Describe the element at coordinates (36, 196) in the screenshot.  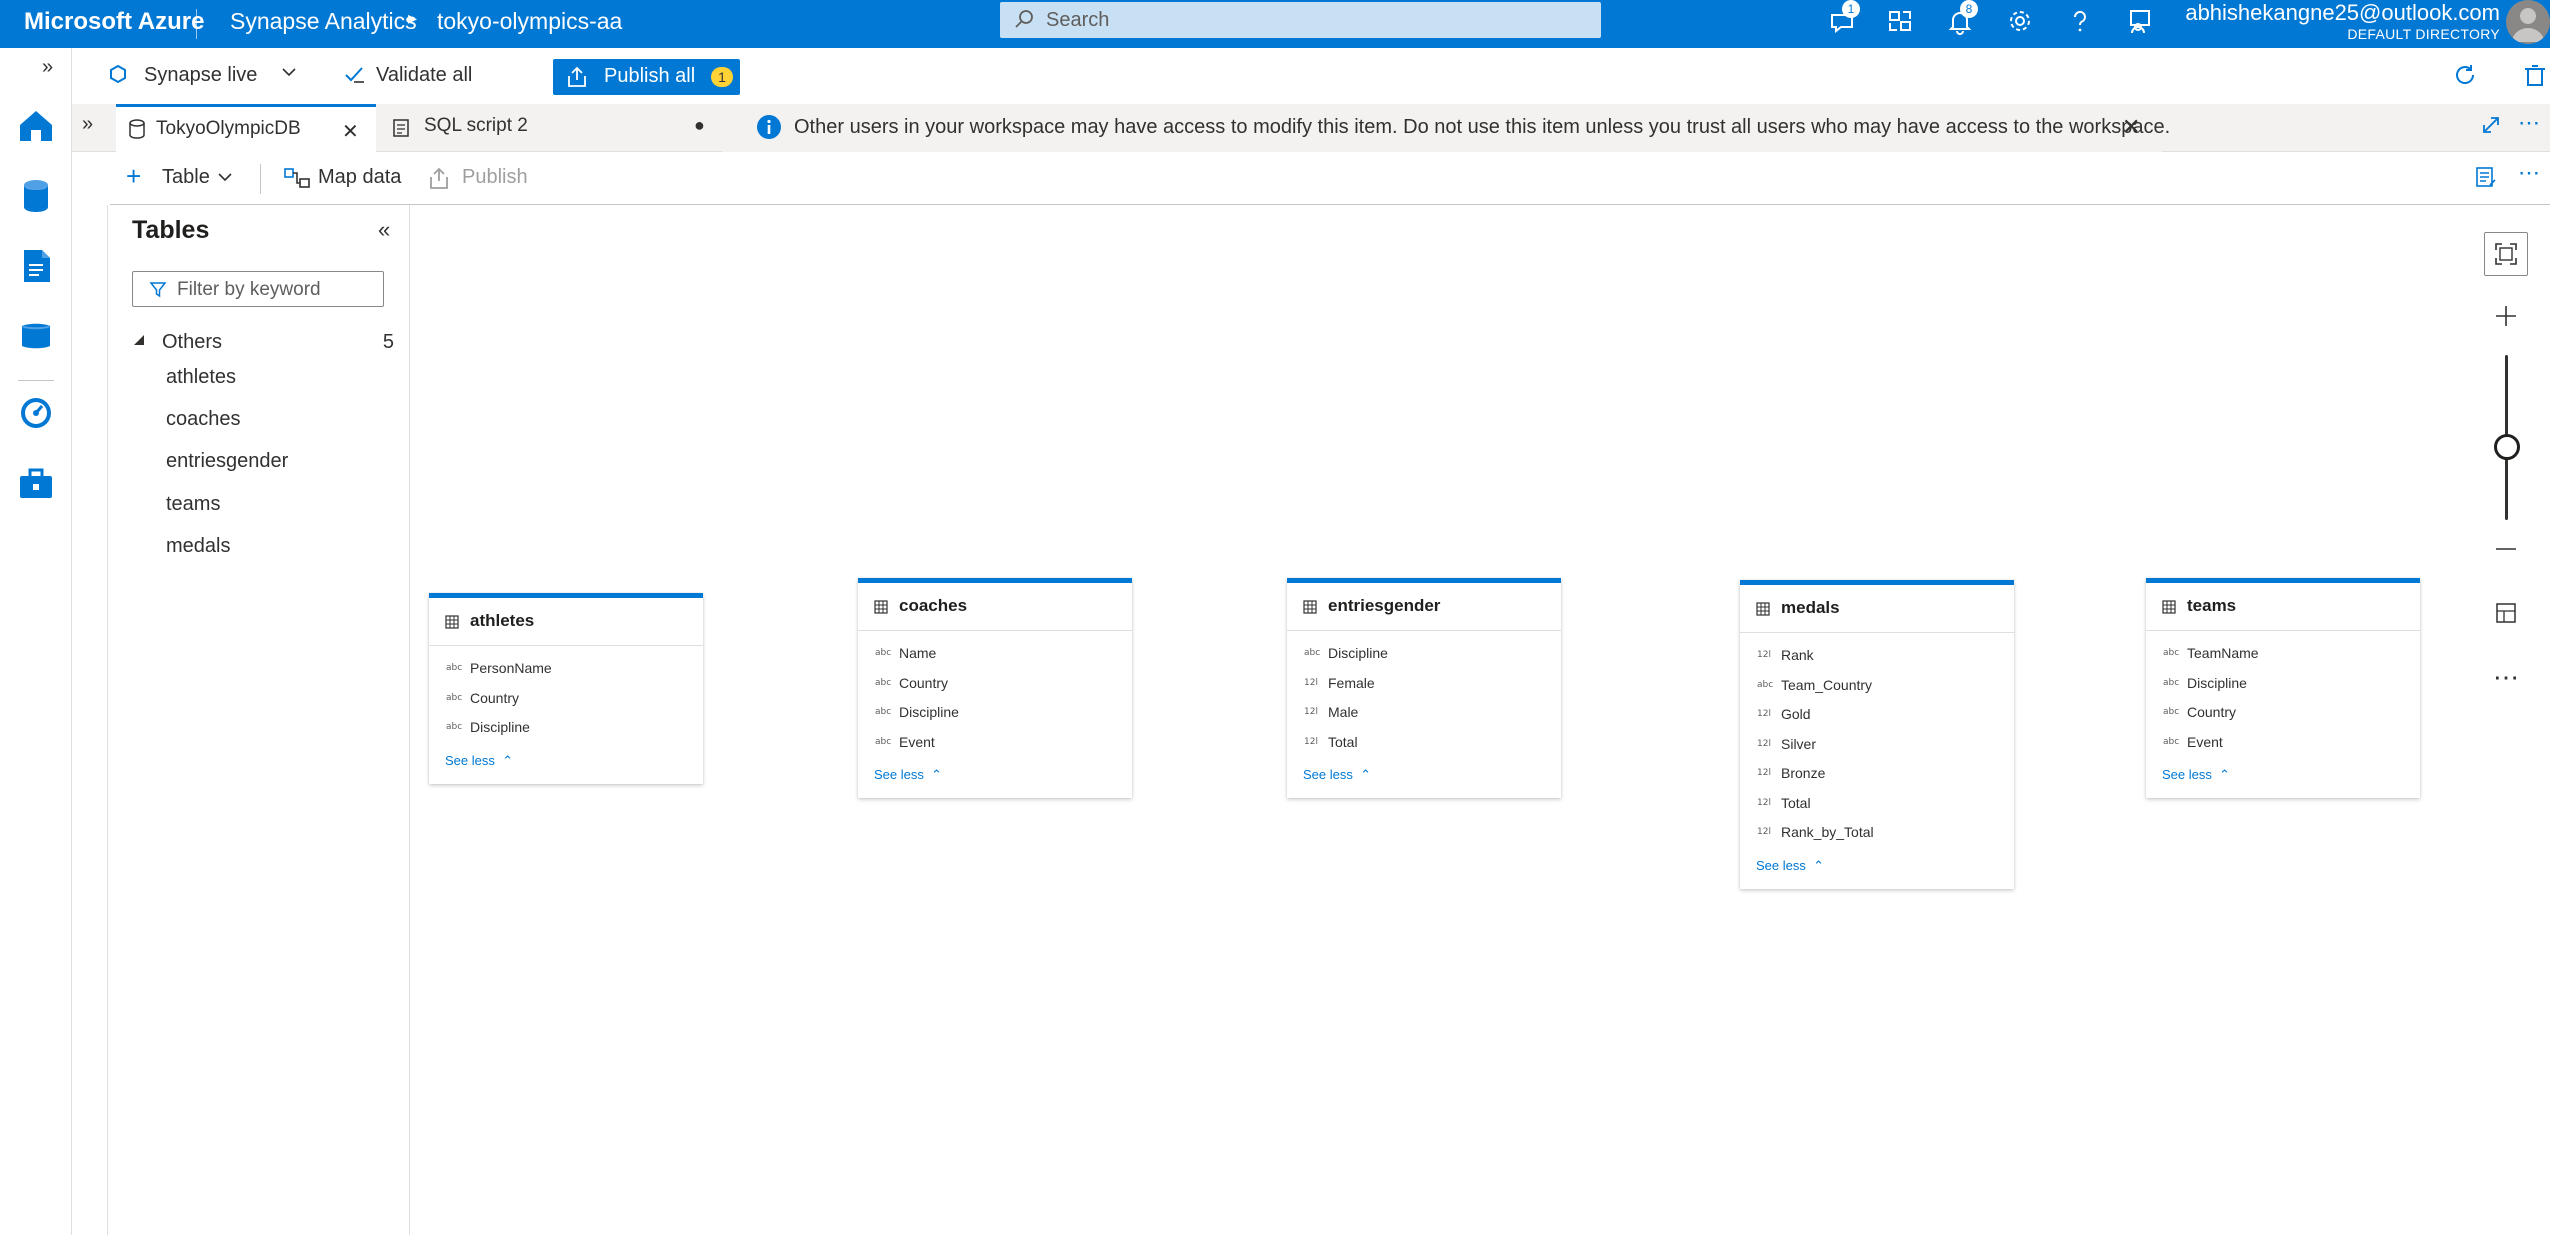
I see `data-hub-icon` at that location.